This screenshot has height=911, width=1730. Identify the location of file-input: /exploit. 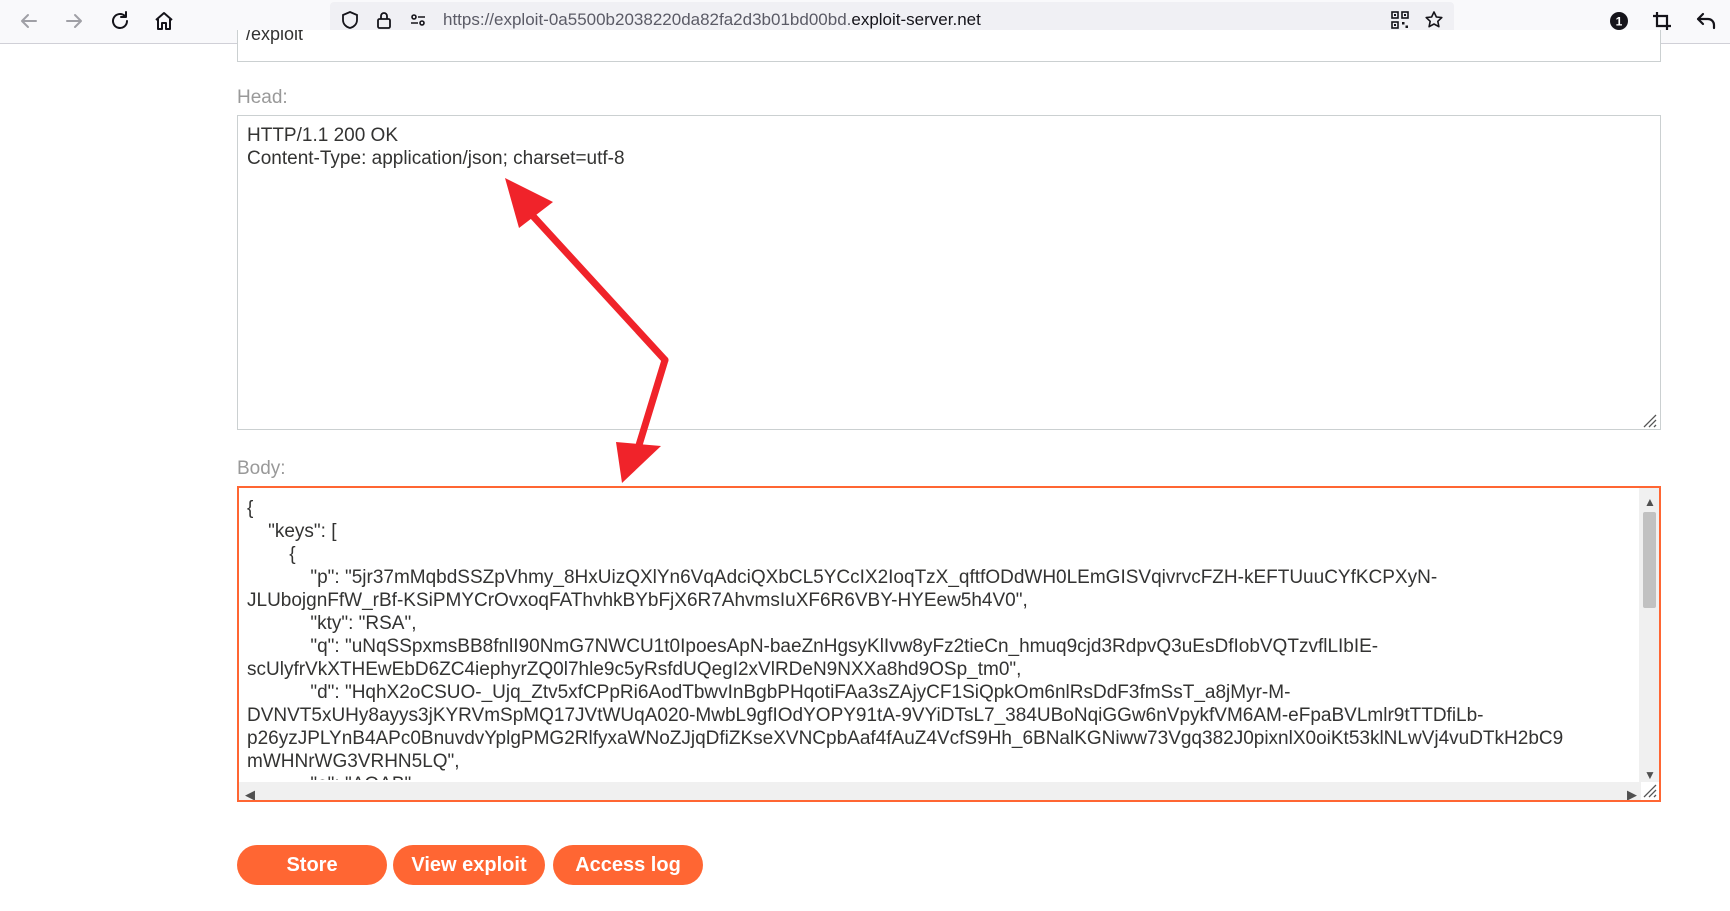
(949, 46).